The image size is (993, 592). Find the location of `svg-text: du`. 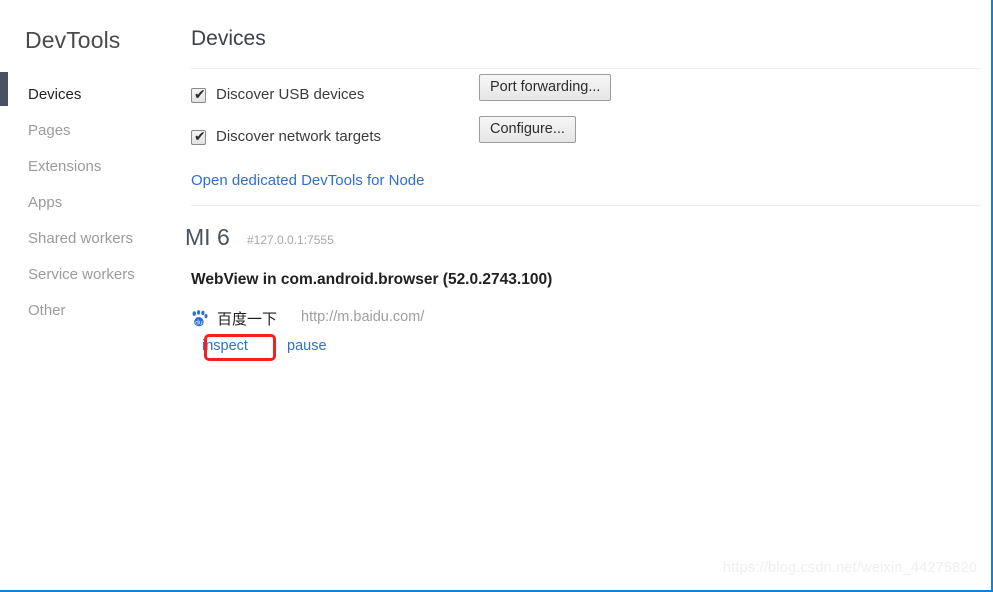

svg-text: du is located at coordinates (199, 322).